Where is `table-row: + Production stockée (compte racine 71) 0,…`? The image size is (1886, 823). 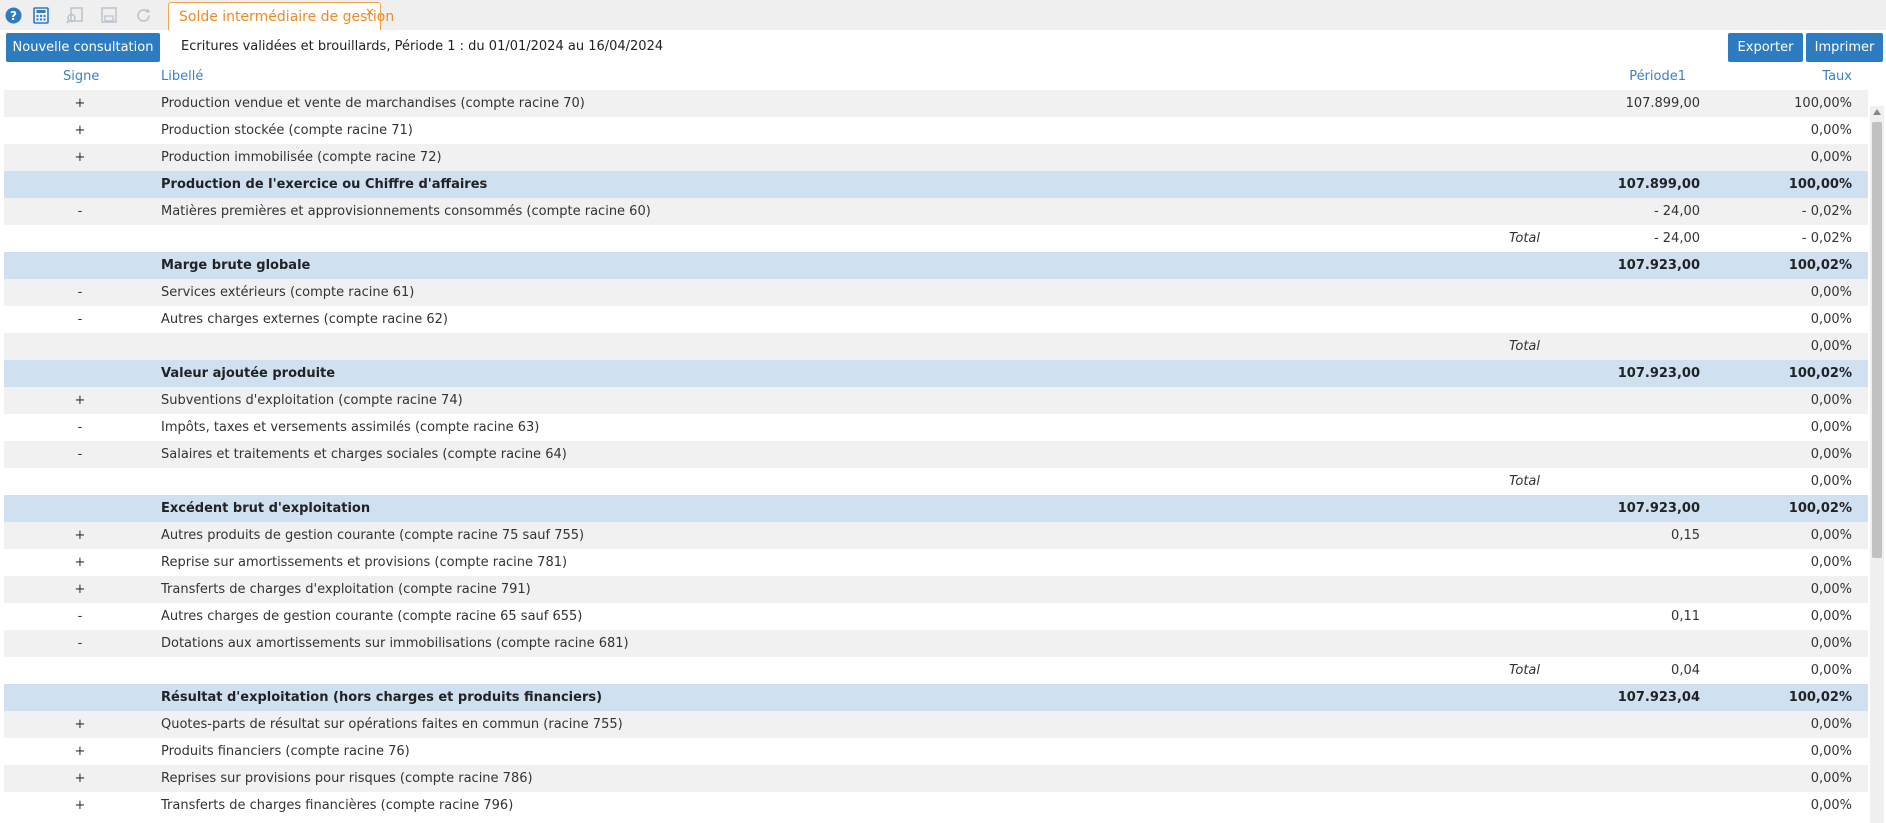 table-row: + Production stockée (compte racine 71) 0,… is located at coordinates (936, 130).